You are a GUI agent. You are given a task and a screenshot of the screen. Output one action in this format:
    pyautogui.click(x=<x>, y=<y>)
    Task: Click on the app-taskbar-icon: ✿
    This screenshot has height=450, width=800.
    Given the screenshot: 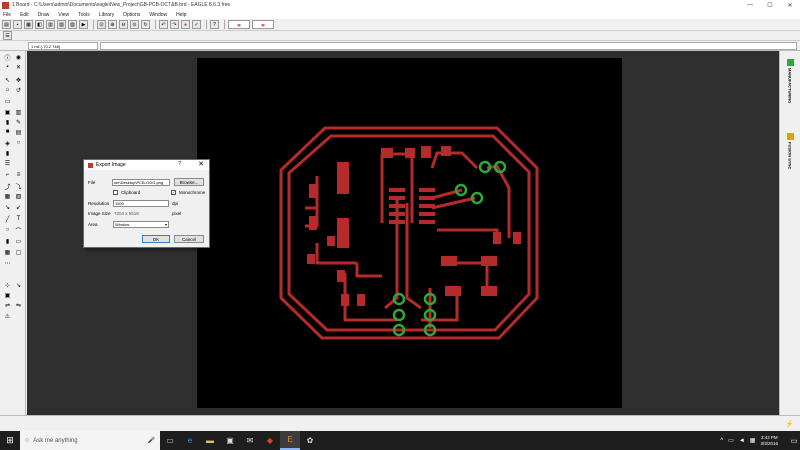 What is the action you would take?
    pyautogui.click(x=310, y=440)
    